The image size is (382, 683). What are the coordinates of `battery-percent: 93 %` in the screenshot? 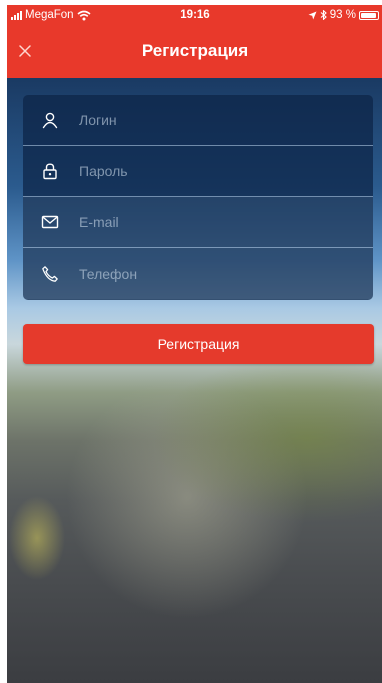 It's located at (342, 15).